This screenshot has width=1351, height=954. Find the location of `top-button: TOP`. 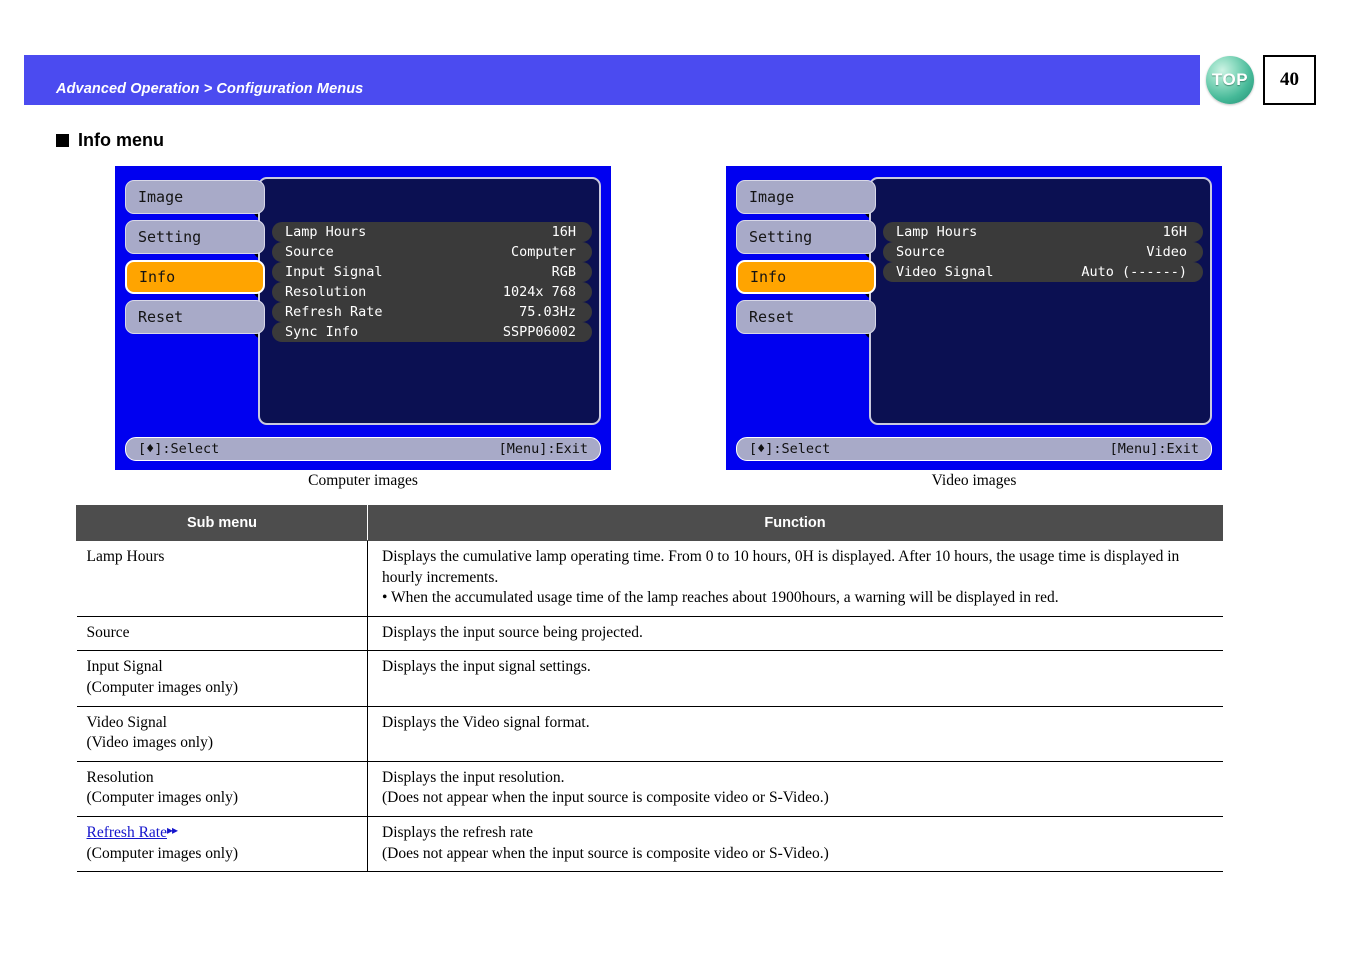

top-button: TOP is located at coordinates (1230, 80).